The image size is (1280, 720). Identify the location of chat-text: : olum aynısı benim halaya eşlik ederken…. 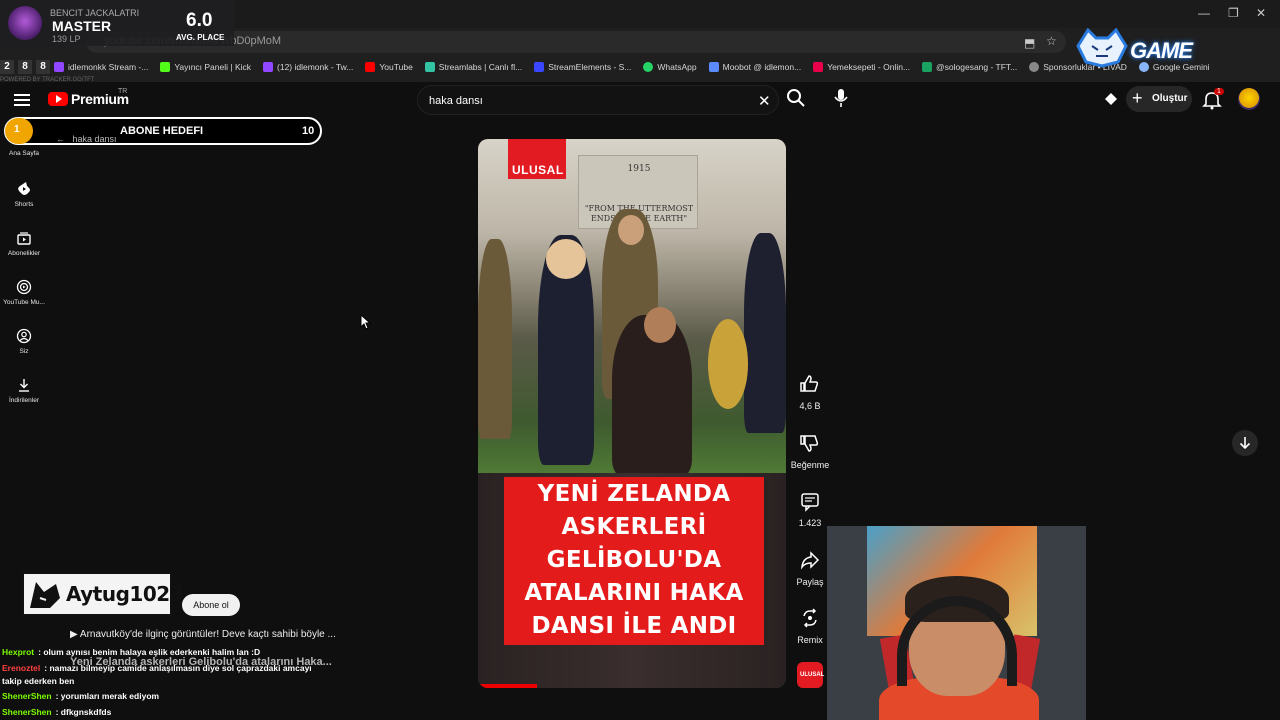
(149, 652).